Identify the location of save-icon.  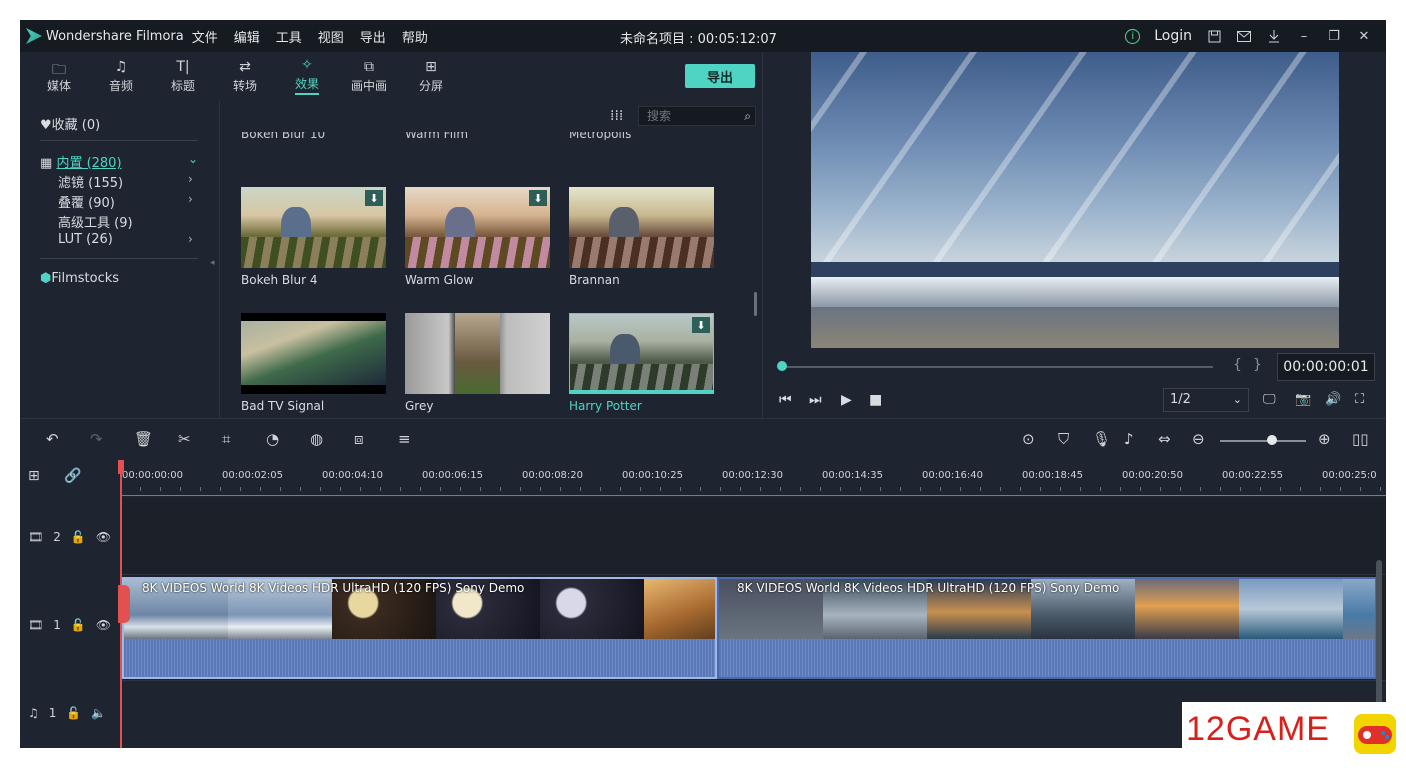
(1214, 36).